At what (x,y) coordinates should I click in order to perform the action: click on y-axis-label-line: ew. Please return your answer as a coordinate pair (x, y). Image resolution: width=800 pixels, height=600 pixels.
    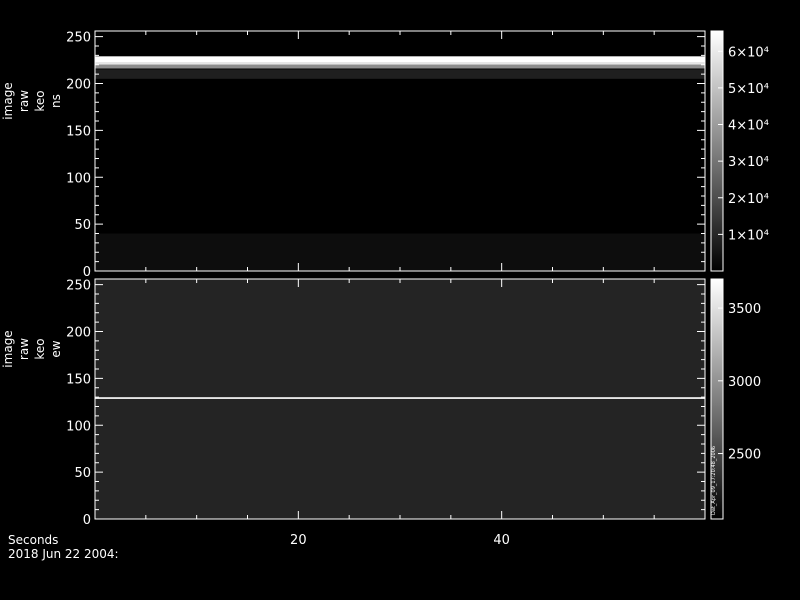
    Looking at the image, I should click on (56, 348).